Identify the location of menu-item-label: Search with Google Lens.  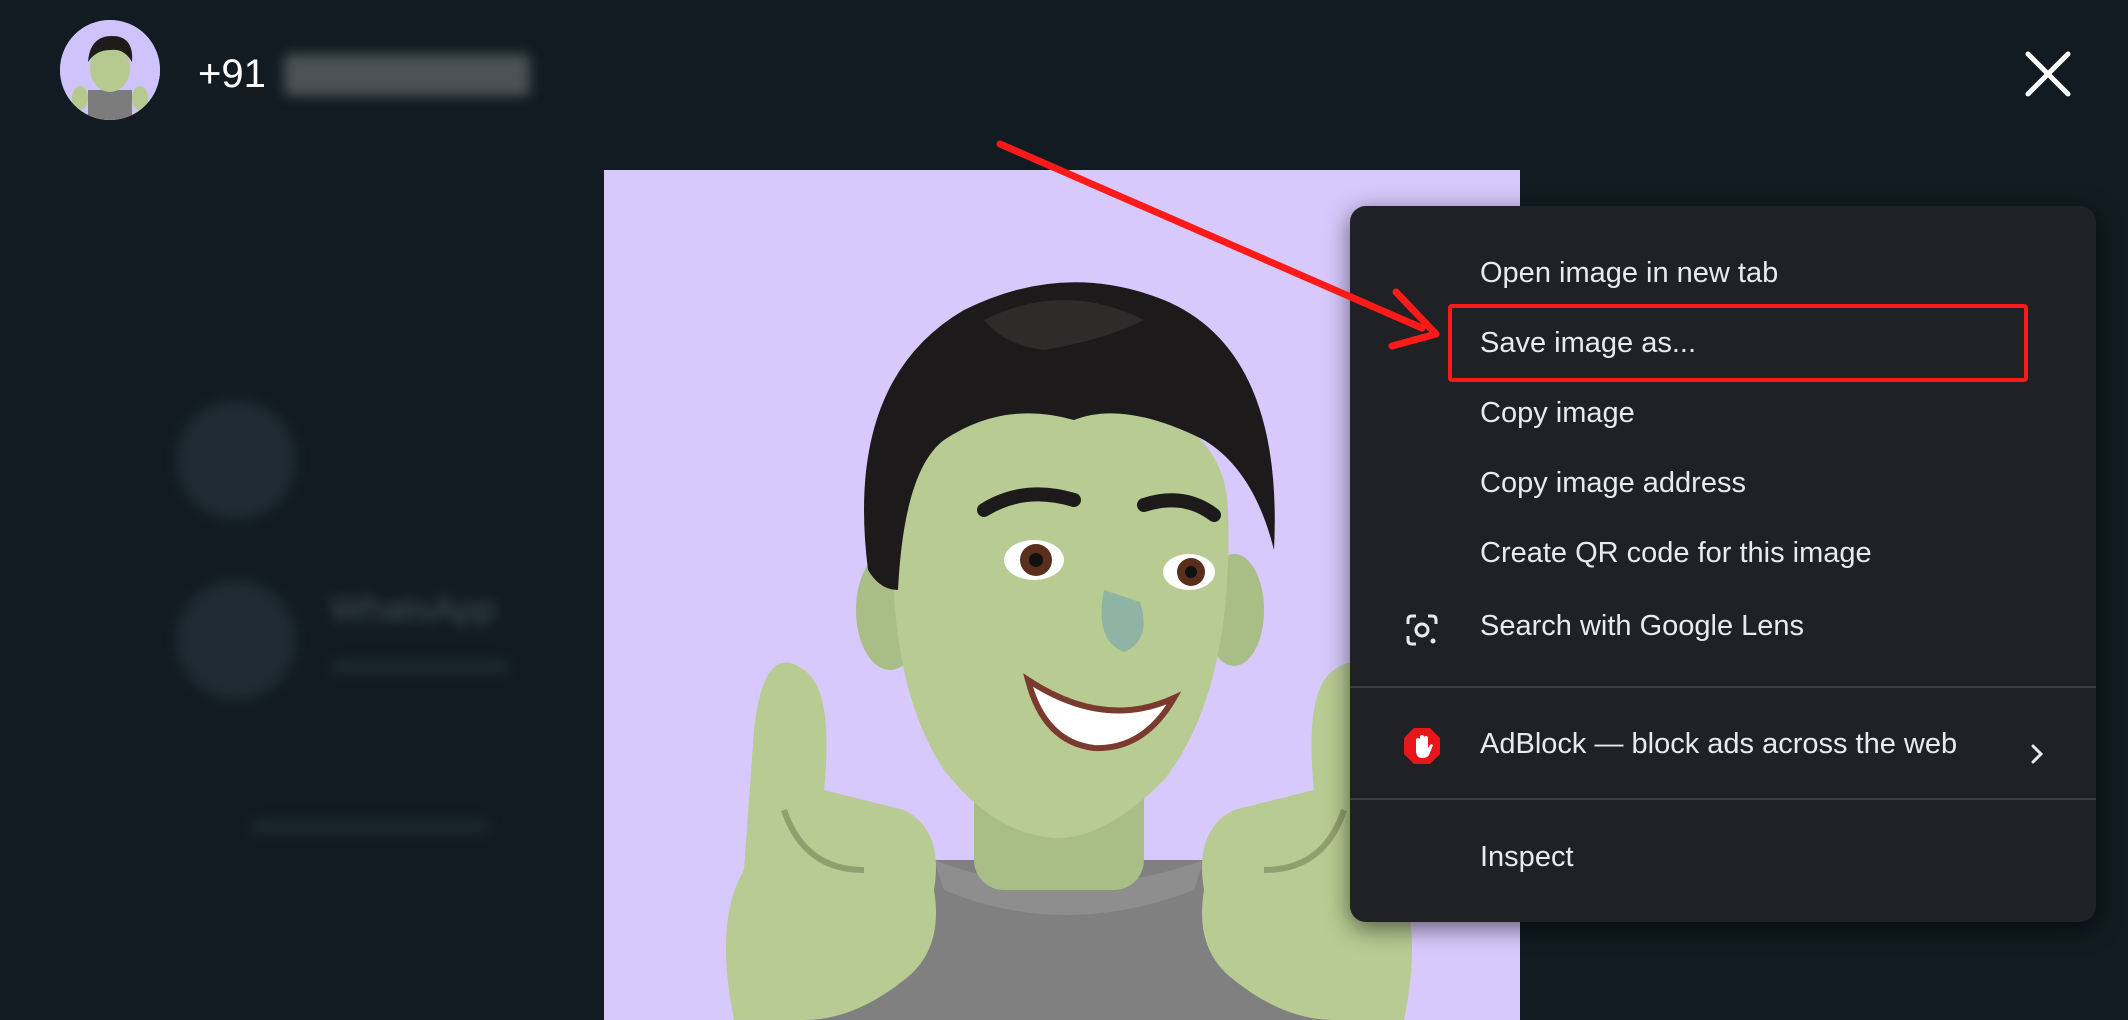
(1642, 626).